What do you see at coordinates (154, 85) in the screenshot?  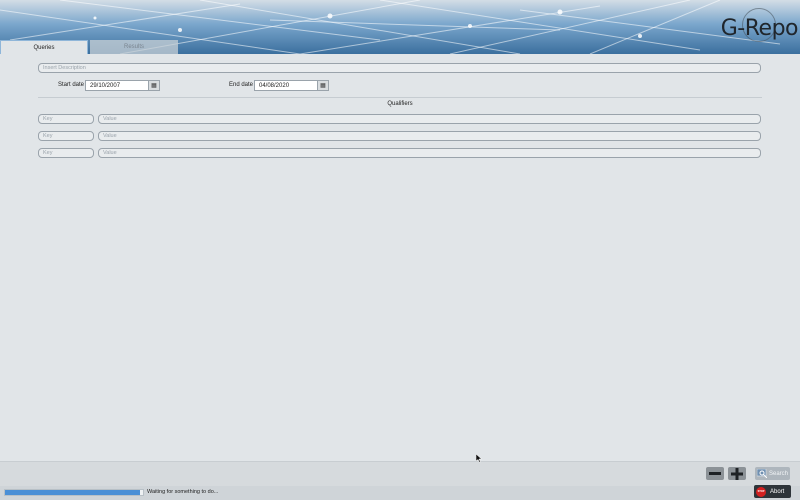 I see `start-date-calendar-icon: ▦` at bounding box center [154, 85].